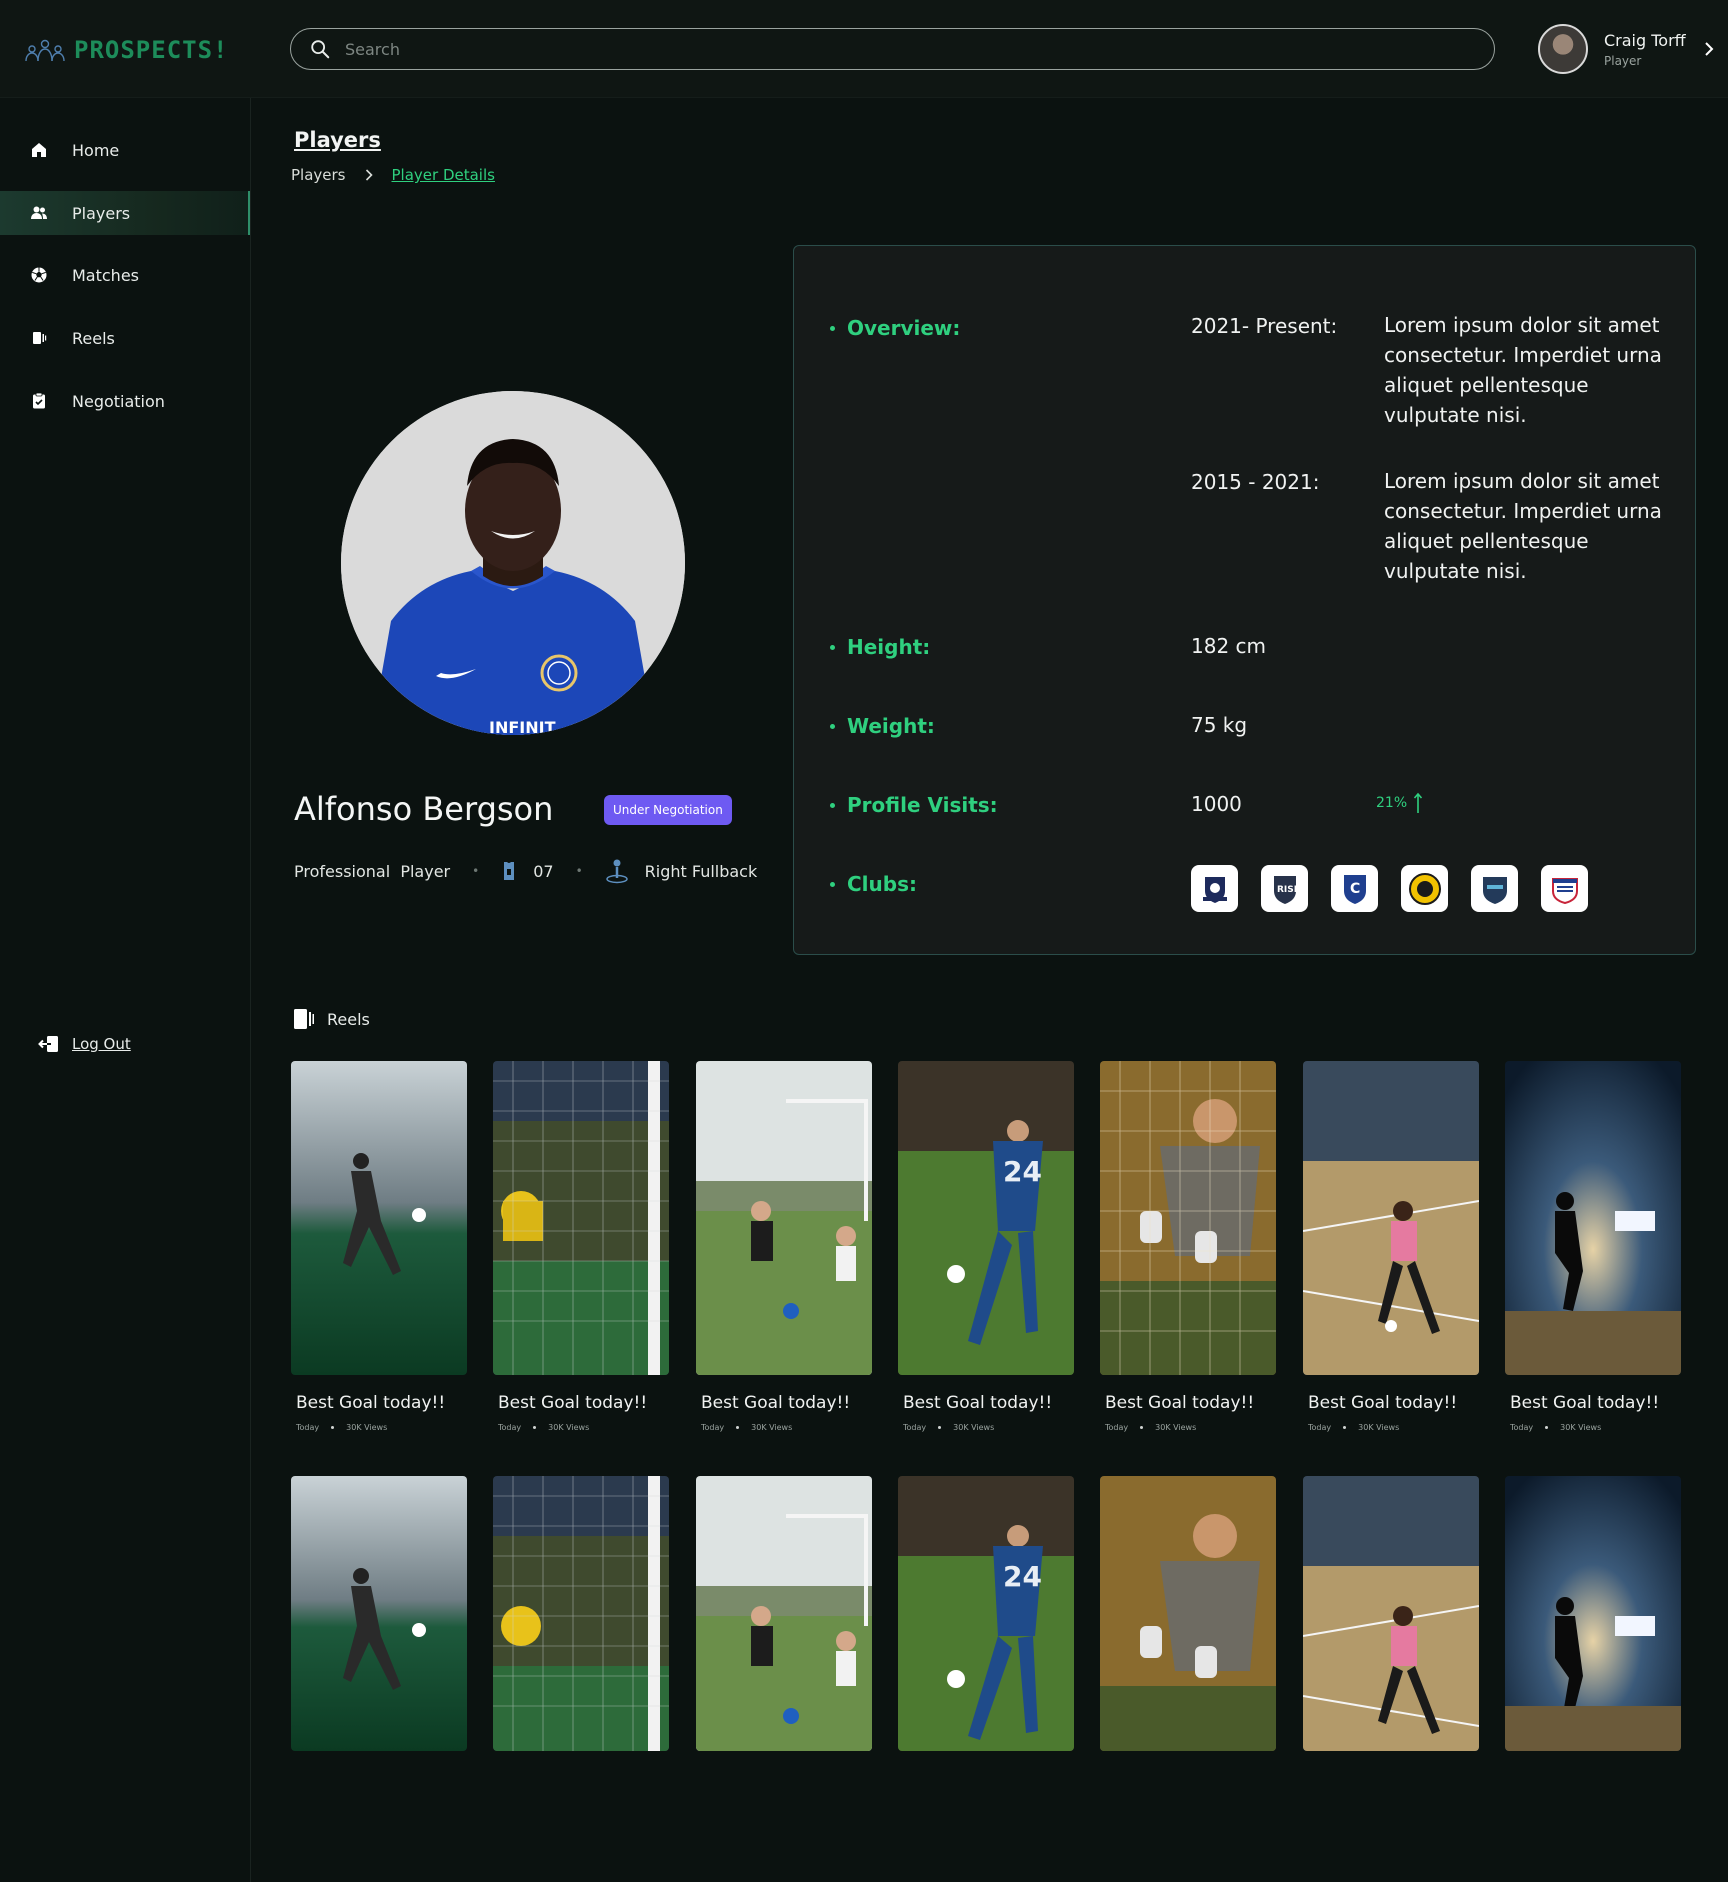  Describe the element at coordinates (873, 884) in the screenshot. I see `clubs-label: Clubs:` at that location.